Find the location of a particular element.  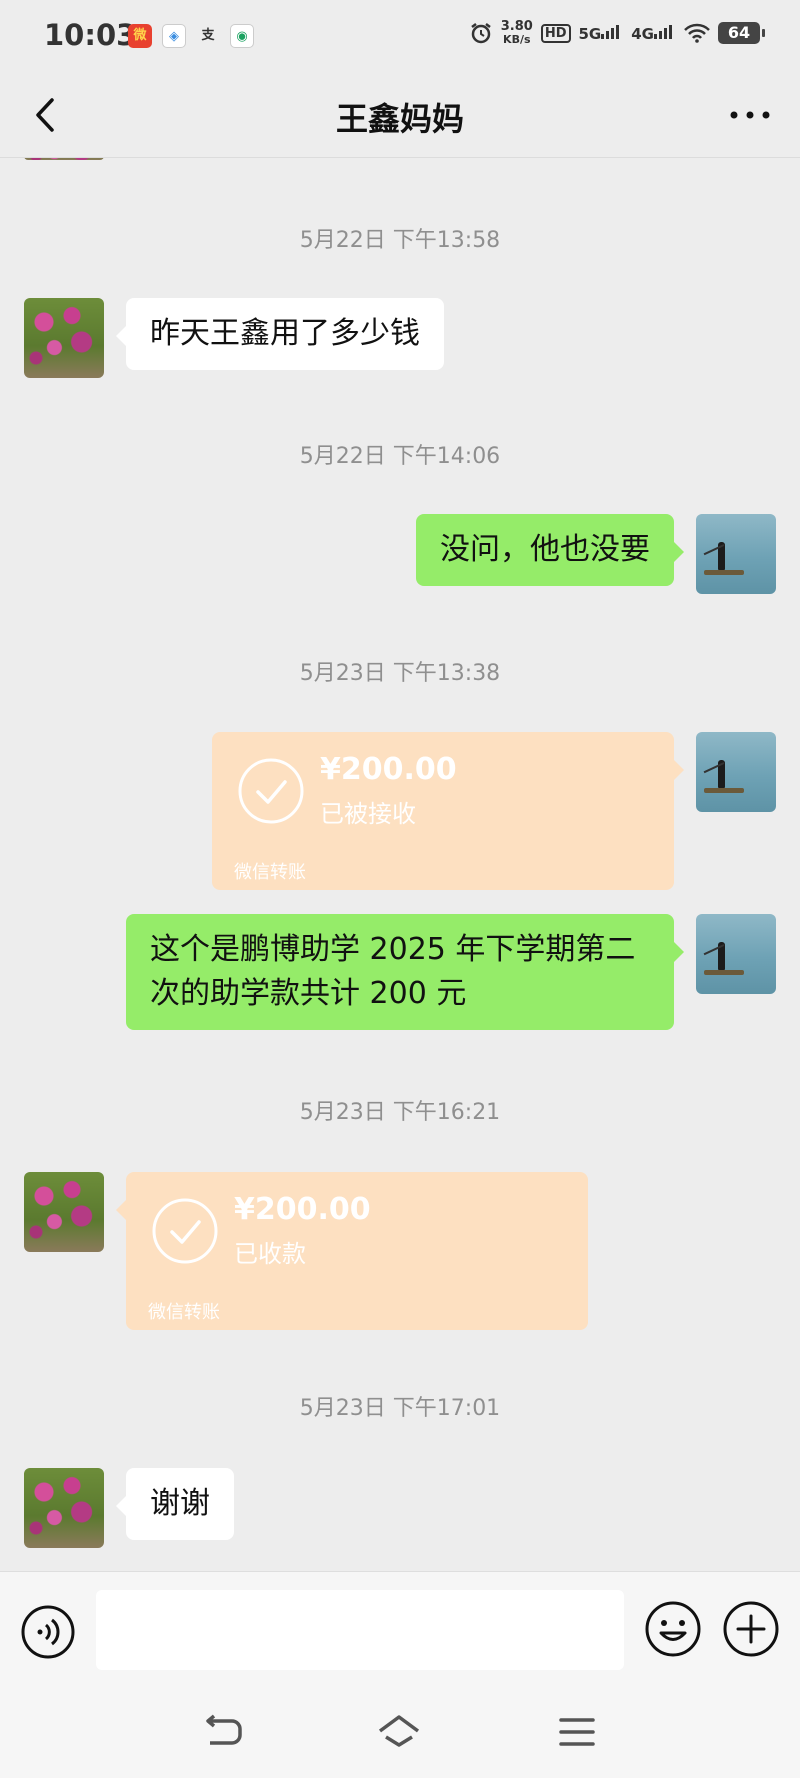

battery-indicator: 64 is located at coordinates (741, 33).